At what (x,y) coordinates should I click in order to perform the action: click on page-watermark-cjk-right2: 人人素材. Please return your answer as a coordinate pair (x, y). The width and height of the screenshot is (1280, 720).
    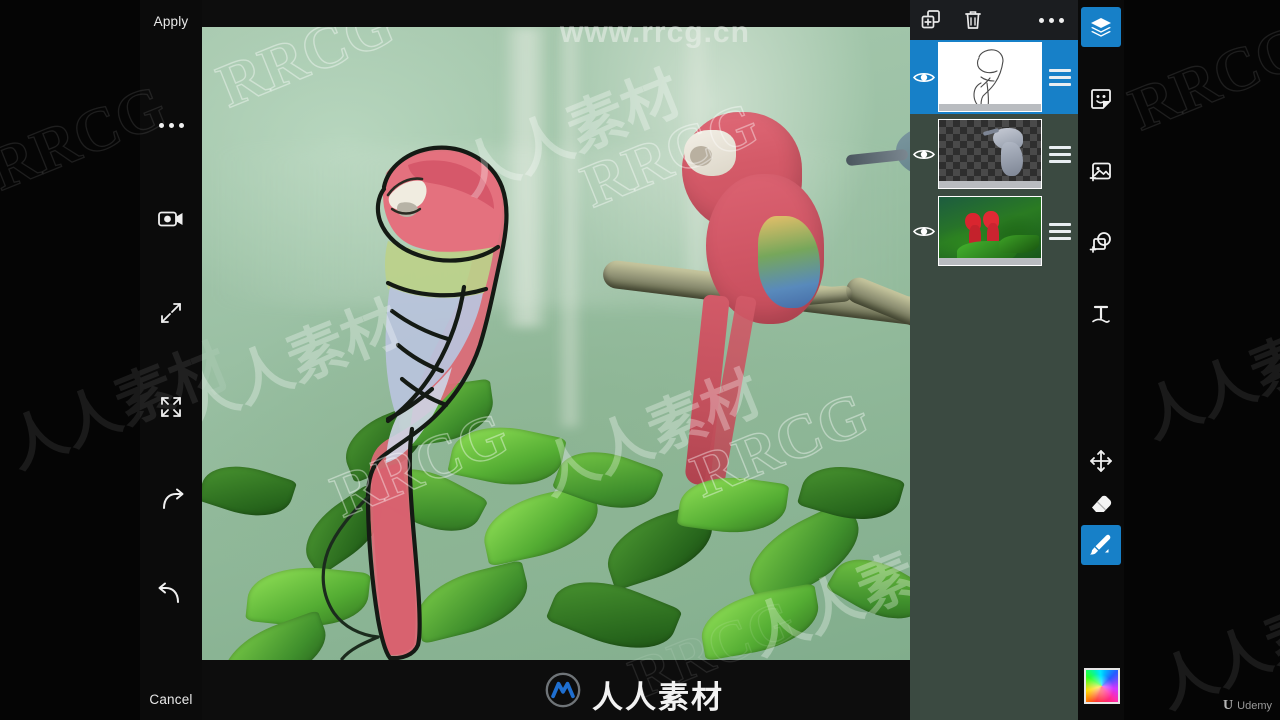
    Looking at the image, I should click on (1213, 645).